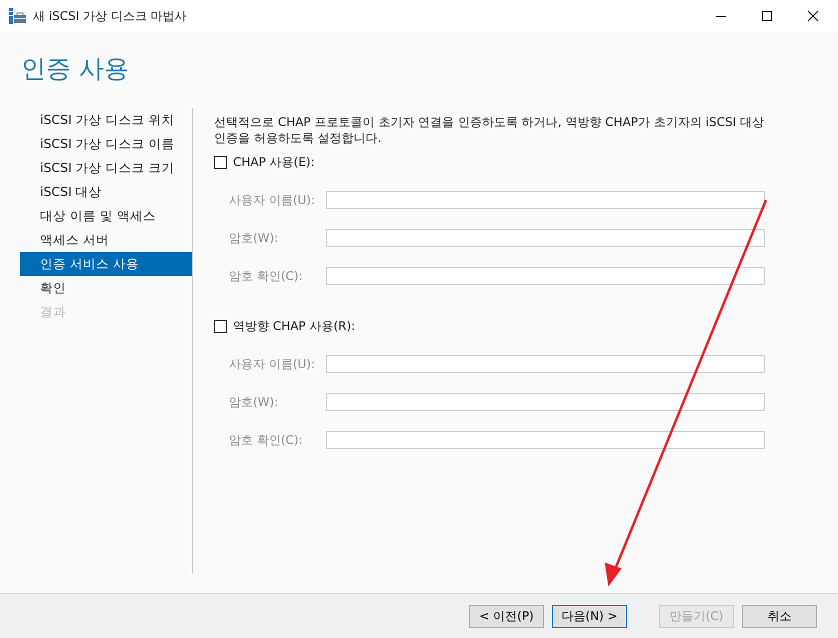 The height and width of the screenshot is (638, 838). What do you see at coordinates (106, 264) in the screenshot?
I see `nav-item: 인증 서비스 사용` at bounding box center [106, 264].